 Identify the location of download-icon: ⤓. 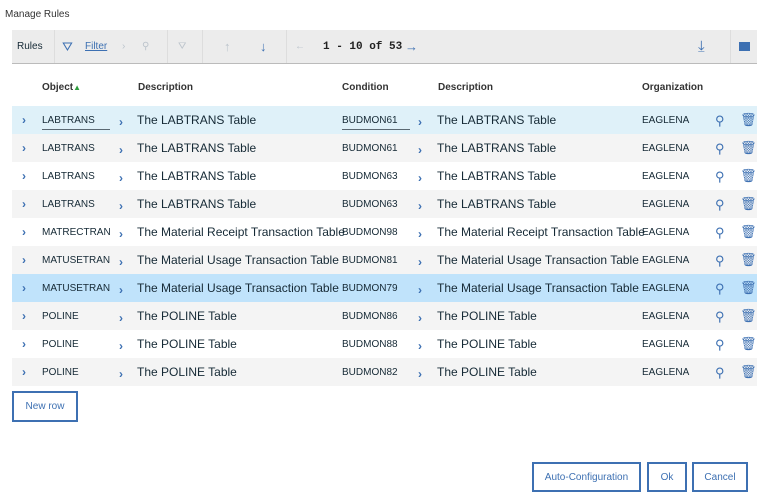
(701, 46).